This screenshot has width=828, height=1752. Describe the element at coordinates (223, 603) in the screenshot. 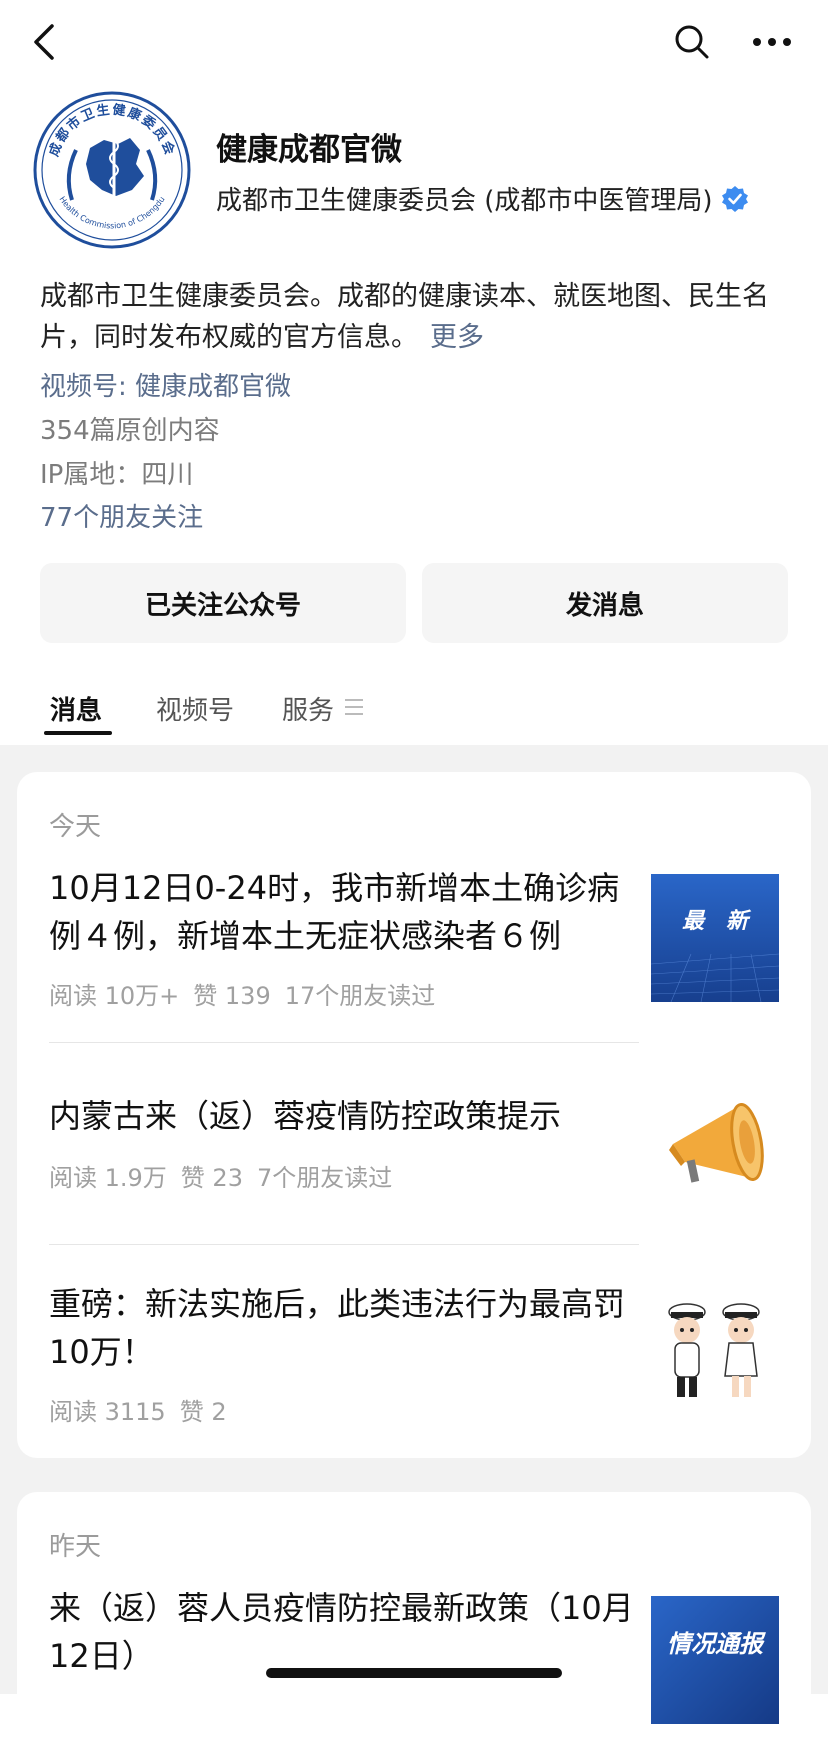

I see `followed-button: 已关注公众号` at that location.